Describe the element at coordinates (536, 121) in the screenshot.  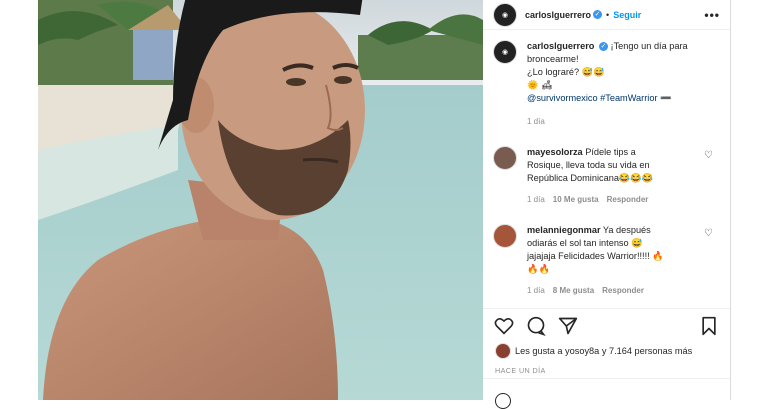
I see `caption-time: 1 día` at that location.